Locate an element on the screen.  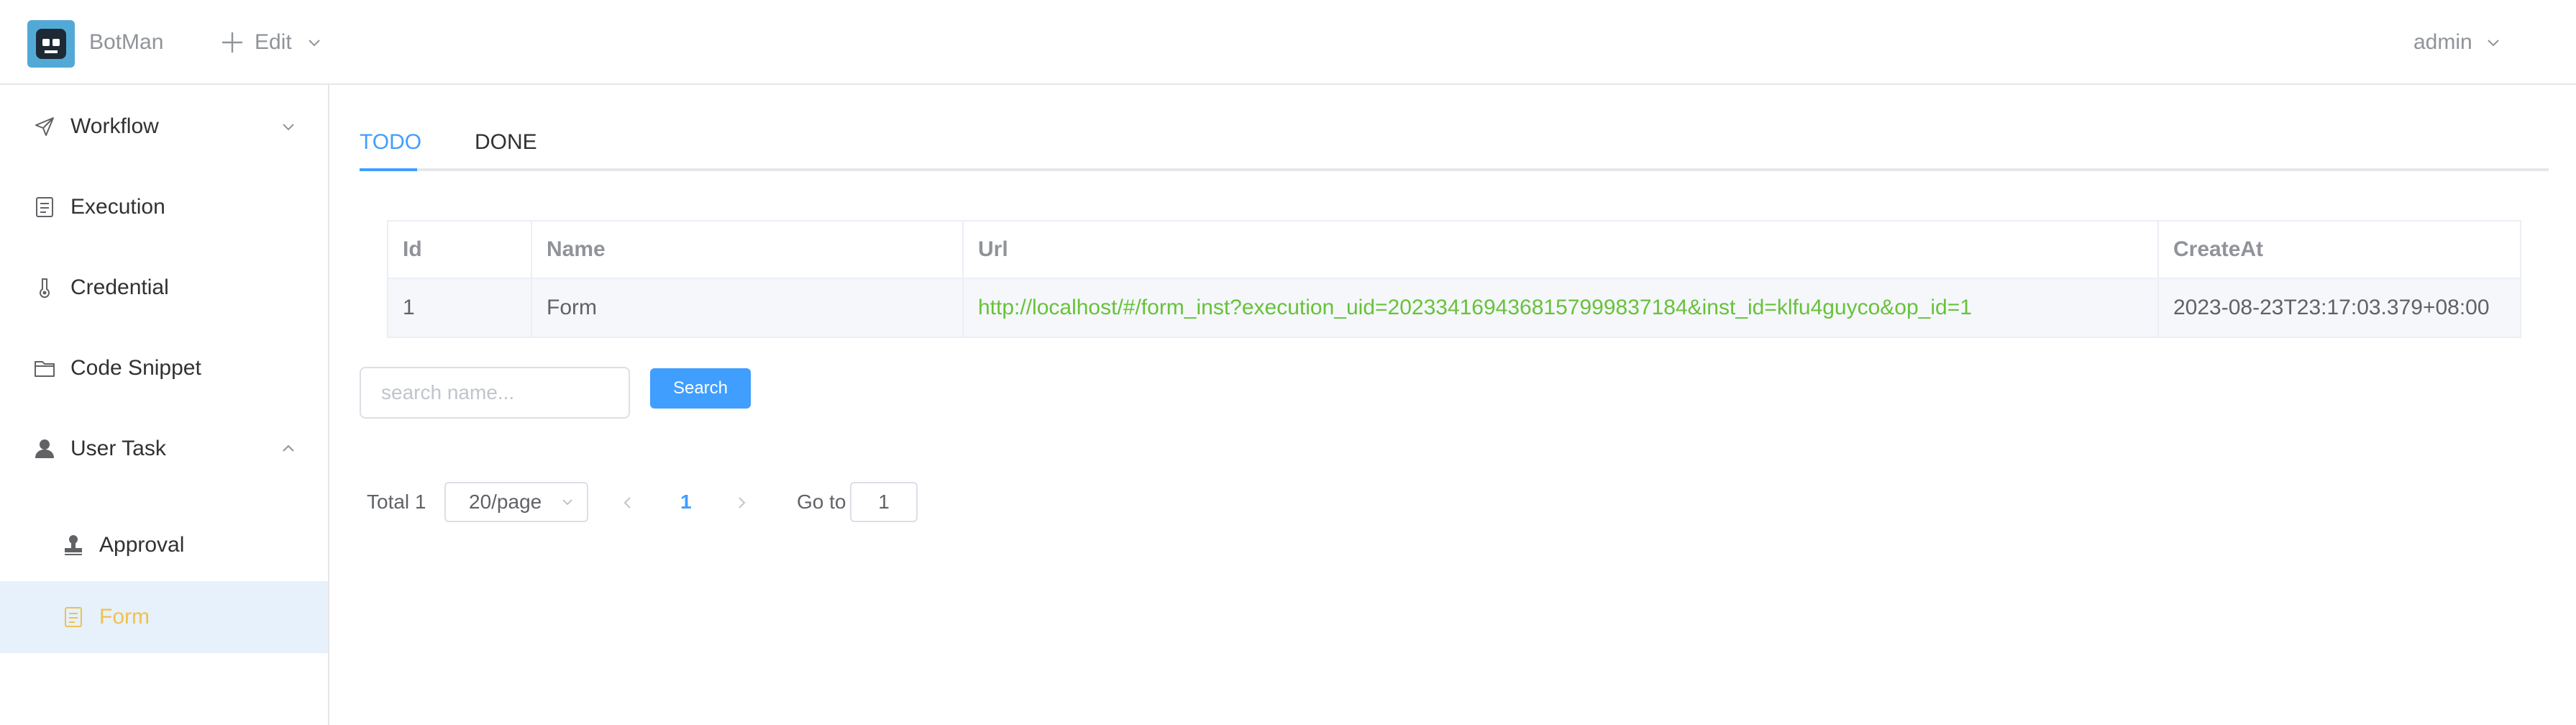
sidebar-item-label: Workflow is located at coordinates (114, 126).